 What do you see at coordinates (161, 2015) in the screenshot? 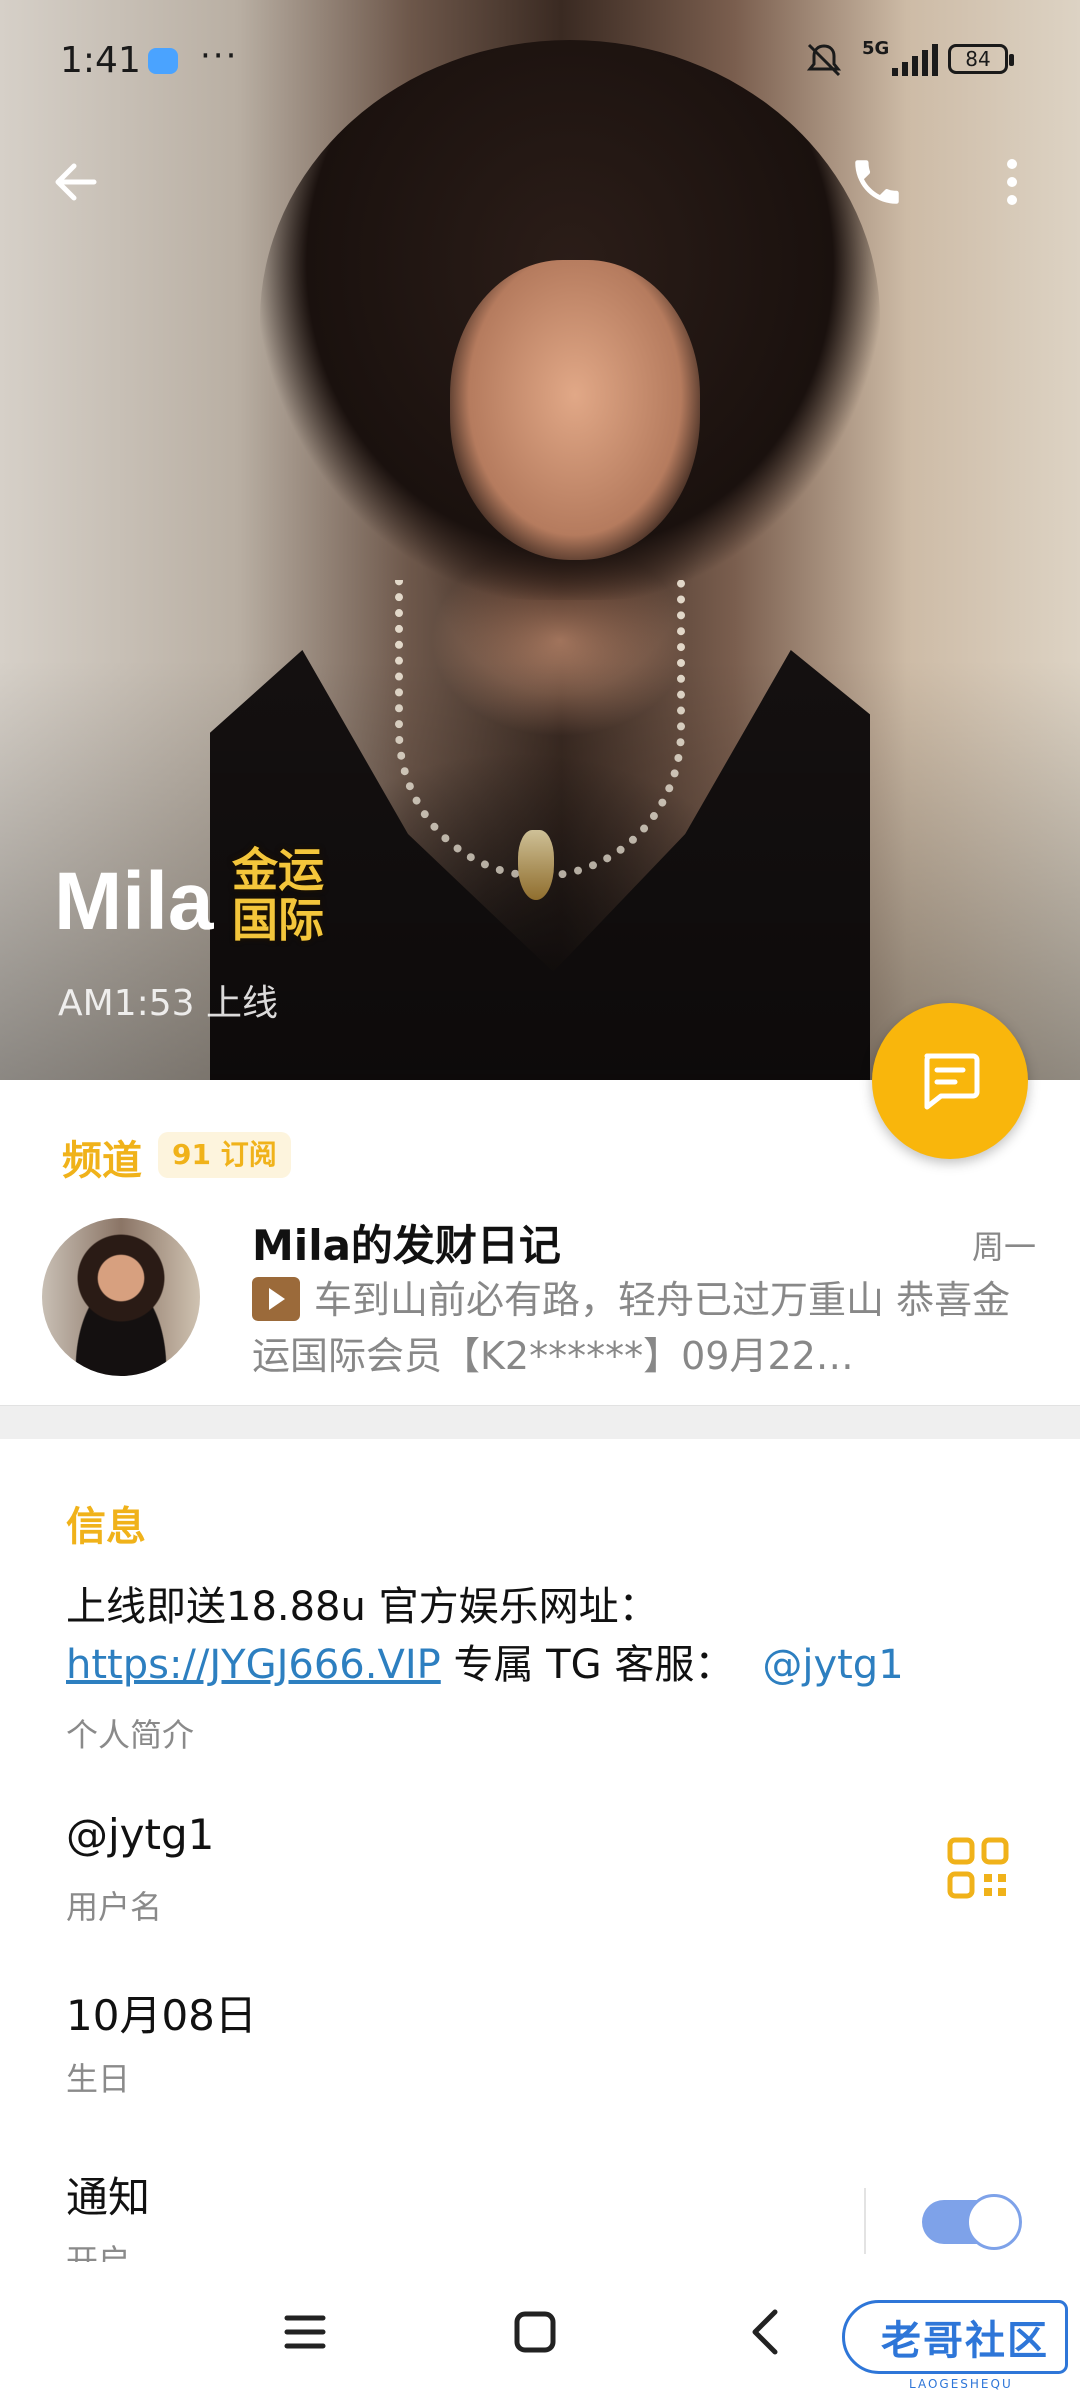
I see `birthday-value: 10月08日` at bounding box center [161, 2015].